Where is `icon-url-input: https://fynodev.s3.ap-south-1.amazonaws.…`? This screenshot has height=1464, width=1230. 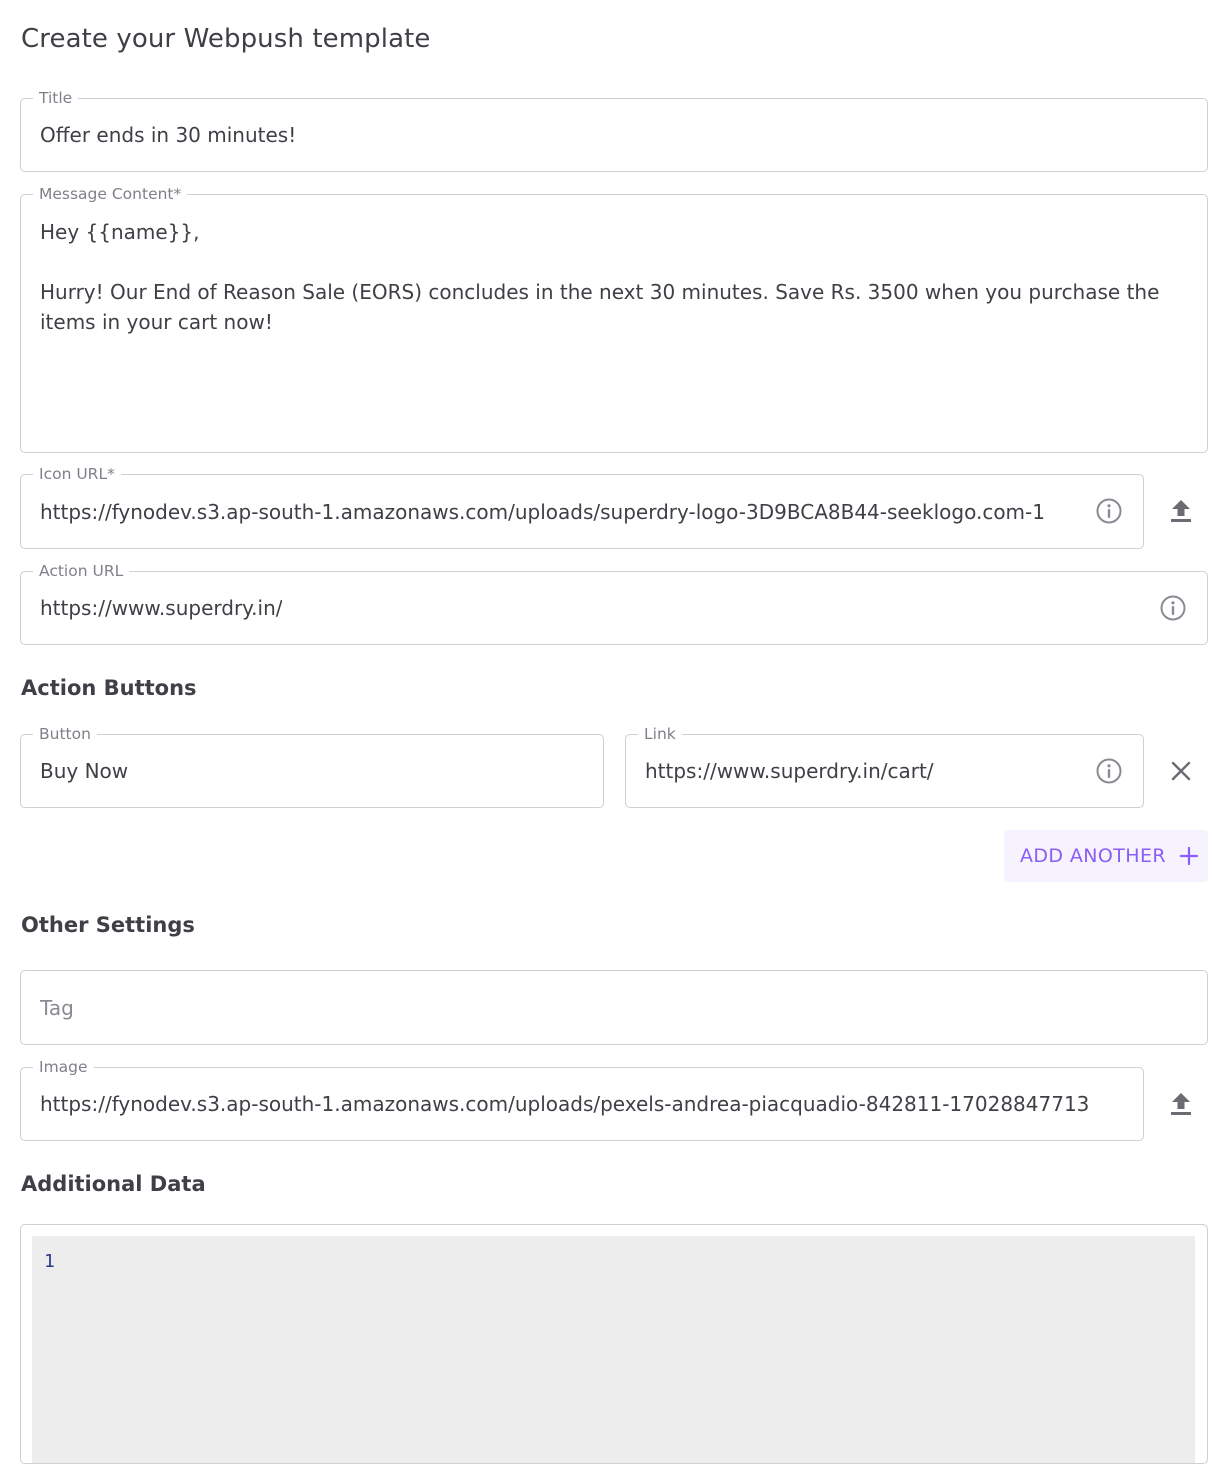 icon-url-input: https://fynodev.s3.ap-south-1.amazonaws.… is located at coordinates (567, 511).